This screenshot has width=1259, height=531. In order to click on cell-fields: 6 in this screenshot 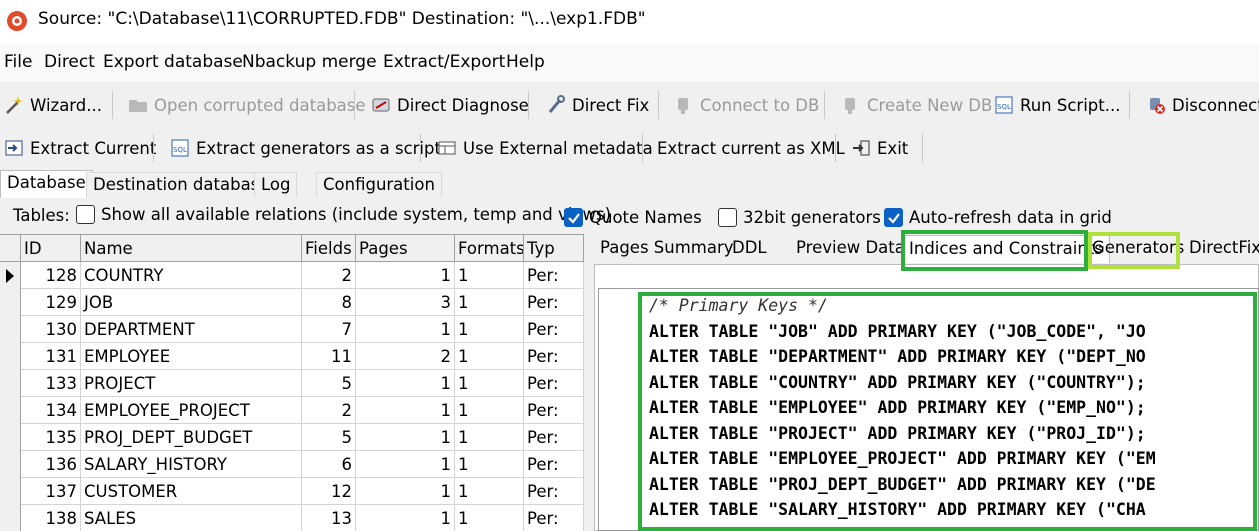, I will do `click(329, 464)`.